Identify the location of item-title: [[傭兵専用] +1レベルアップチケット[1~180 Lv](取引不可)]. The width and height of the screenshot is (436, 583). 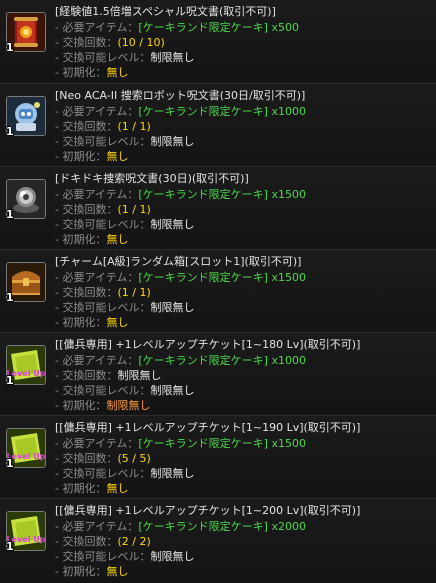
(208, 344).